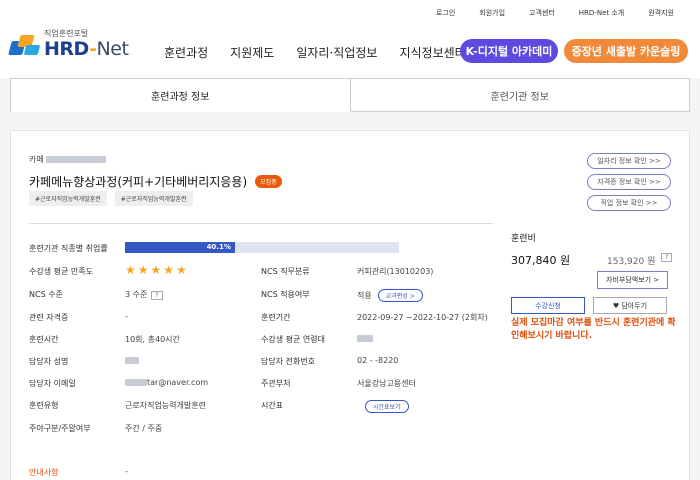  I want to click on nav-support-programs: 지원제도, so click(263, 52).